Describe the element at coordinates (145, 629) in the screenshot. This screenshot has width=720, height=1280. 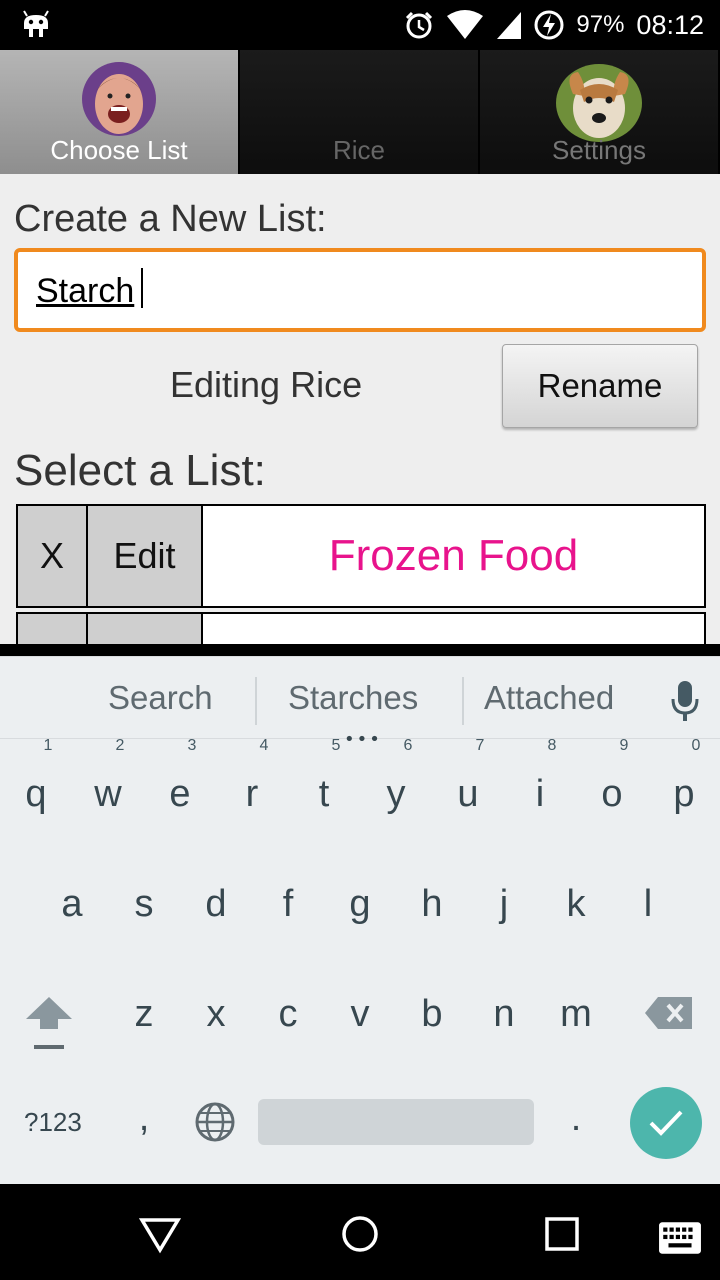
I see `edit-list-button` at that location.